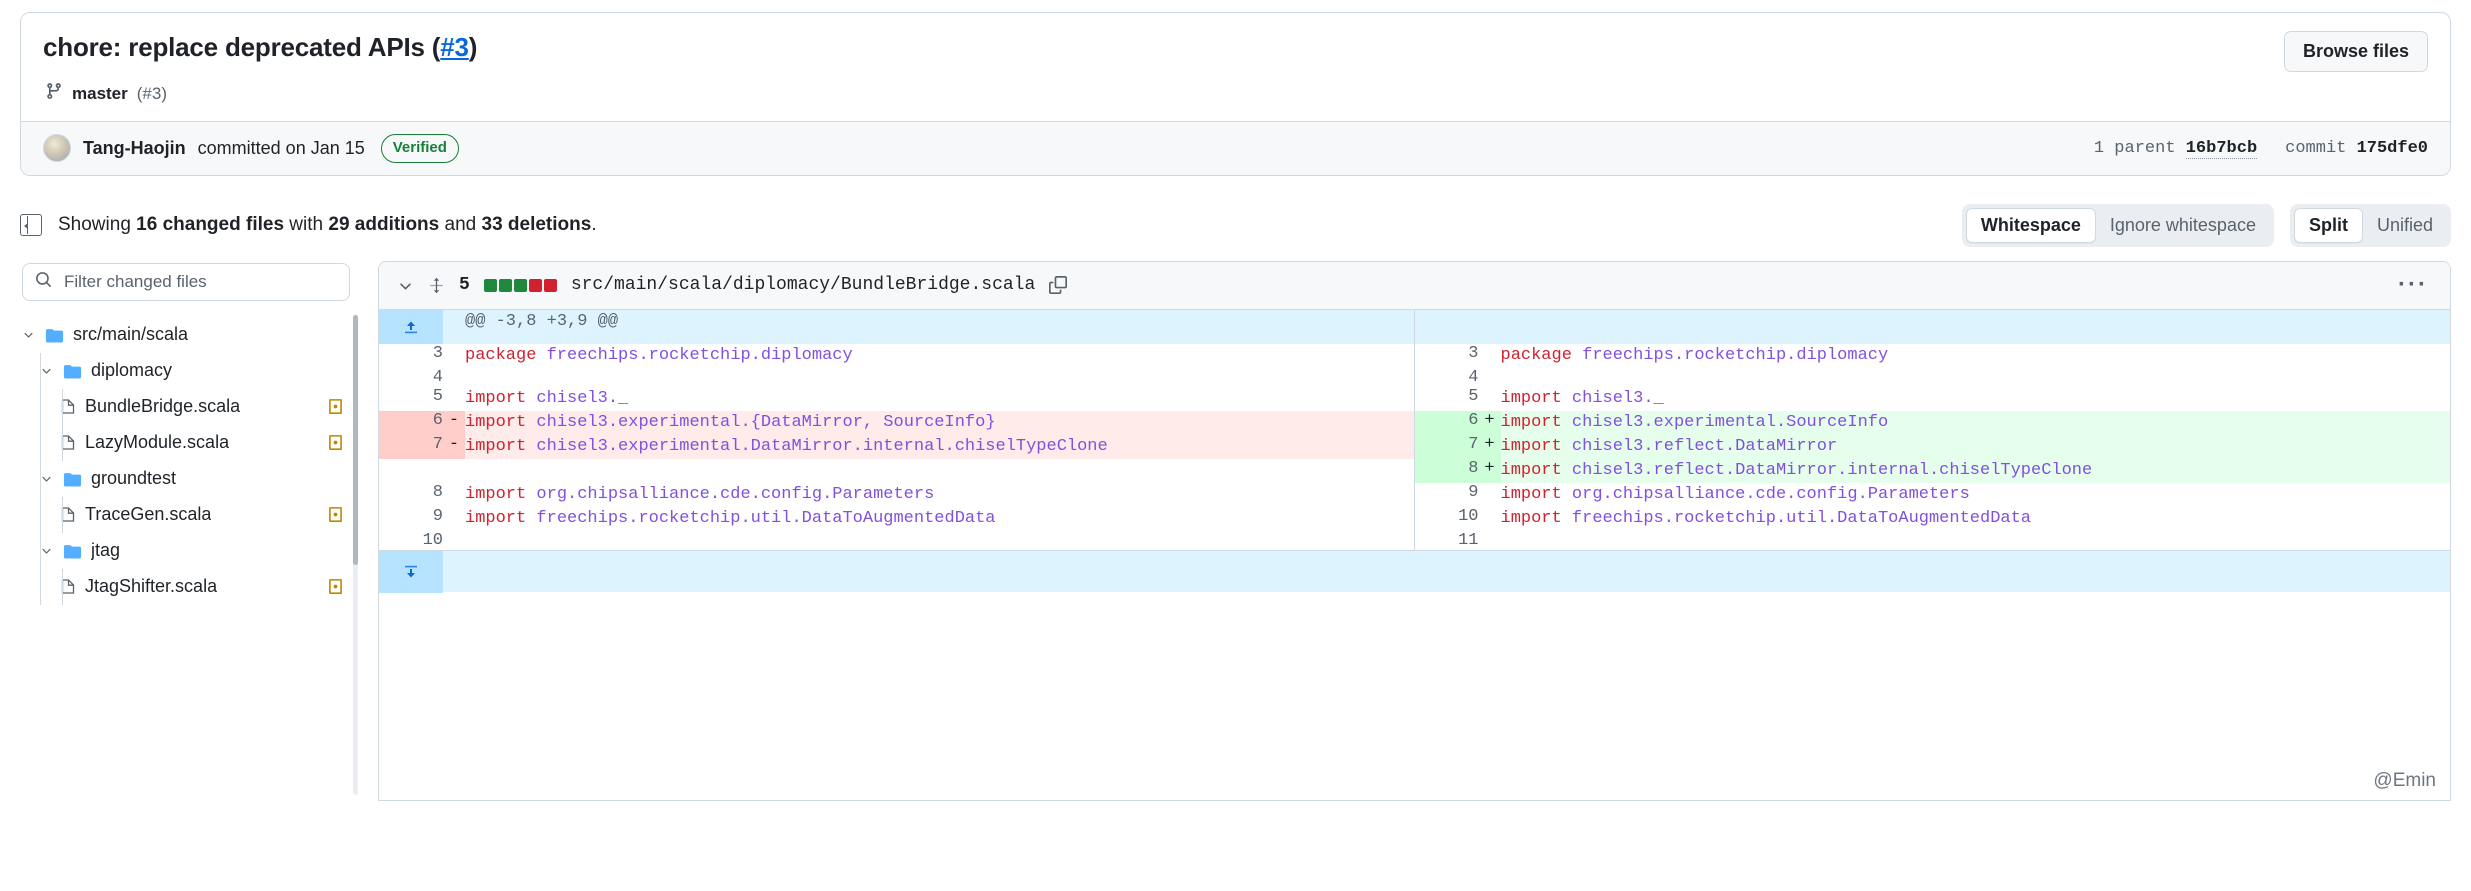 This screenshot has height=891, width=2471. What do you see at coordinates (134, 148) in the screenshot?
I see `author-name: Tang-Haojin` at bounding box center [134, 148].